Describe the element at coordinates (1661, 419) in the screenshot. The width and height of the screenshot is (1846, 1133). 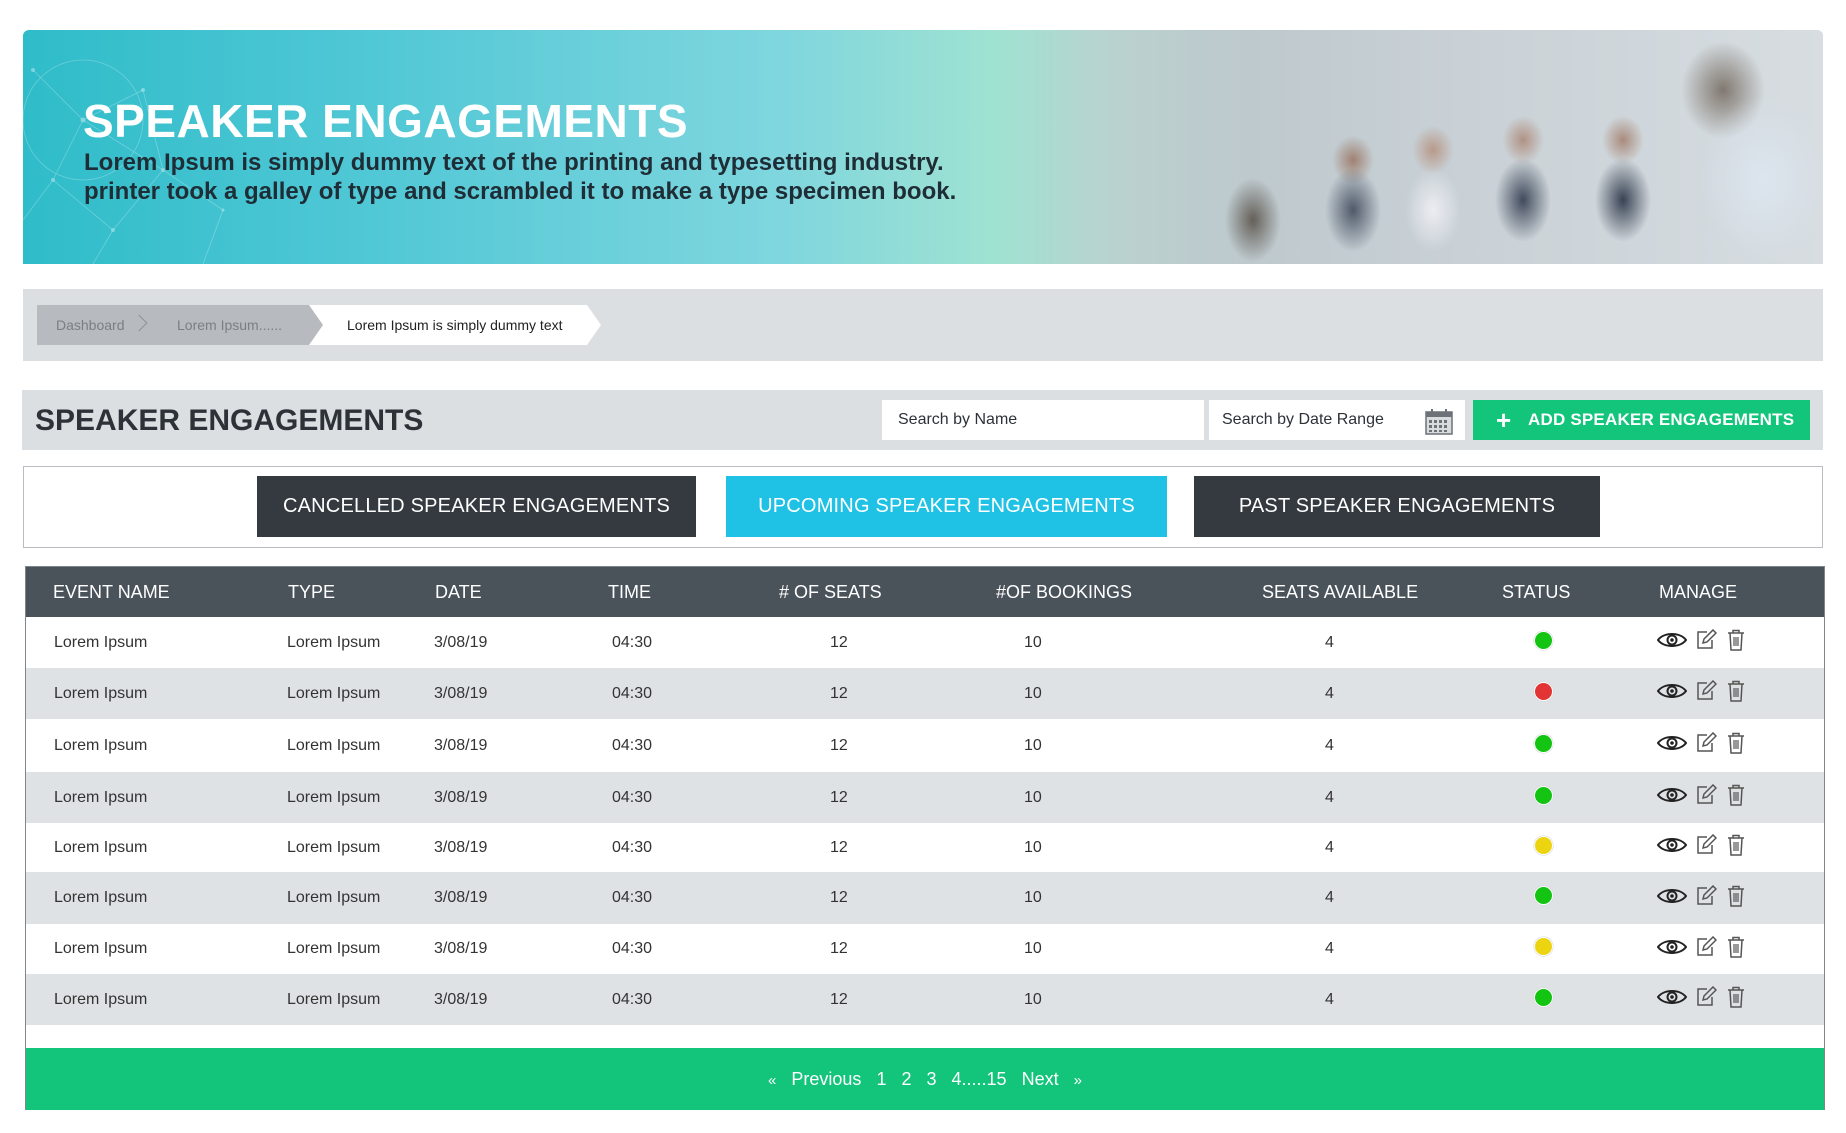
I see `add-button-label: ADD SPEAKER ENGAGEMENTS` at that location.